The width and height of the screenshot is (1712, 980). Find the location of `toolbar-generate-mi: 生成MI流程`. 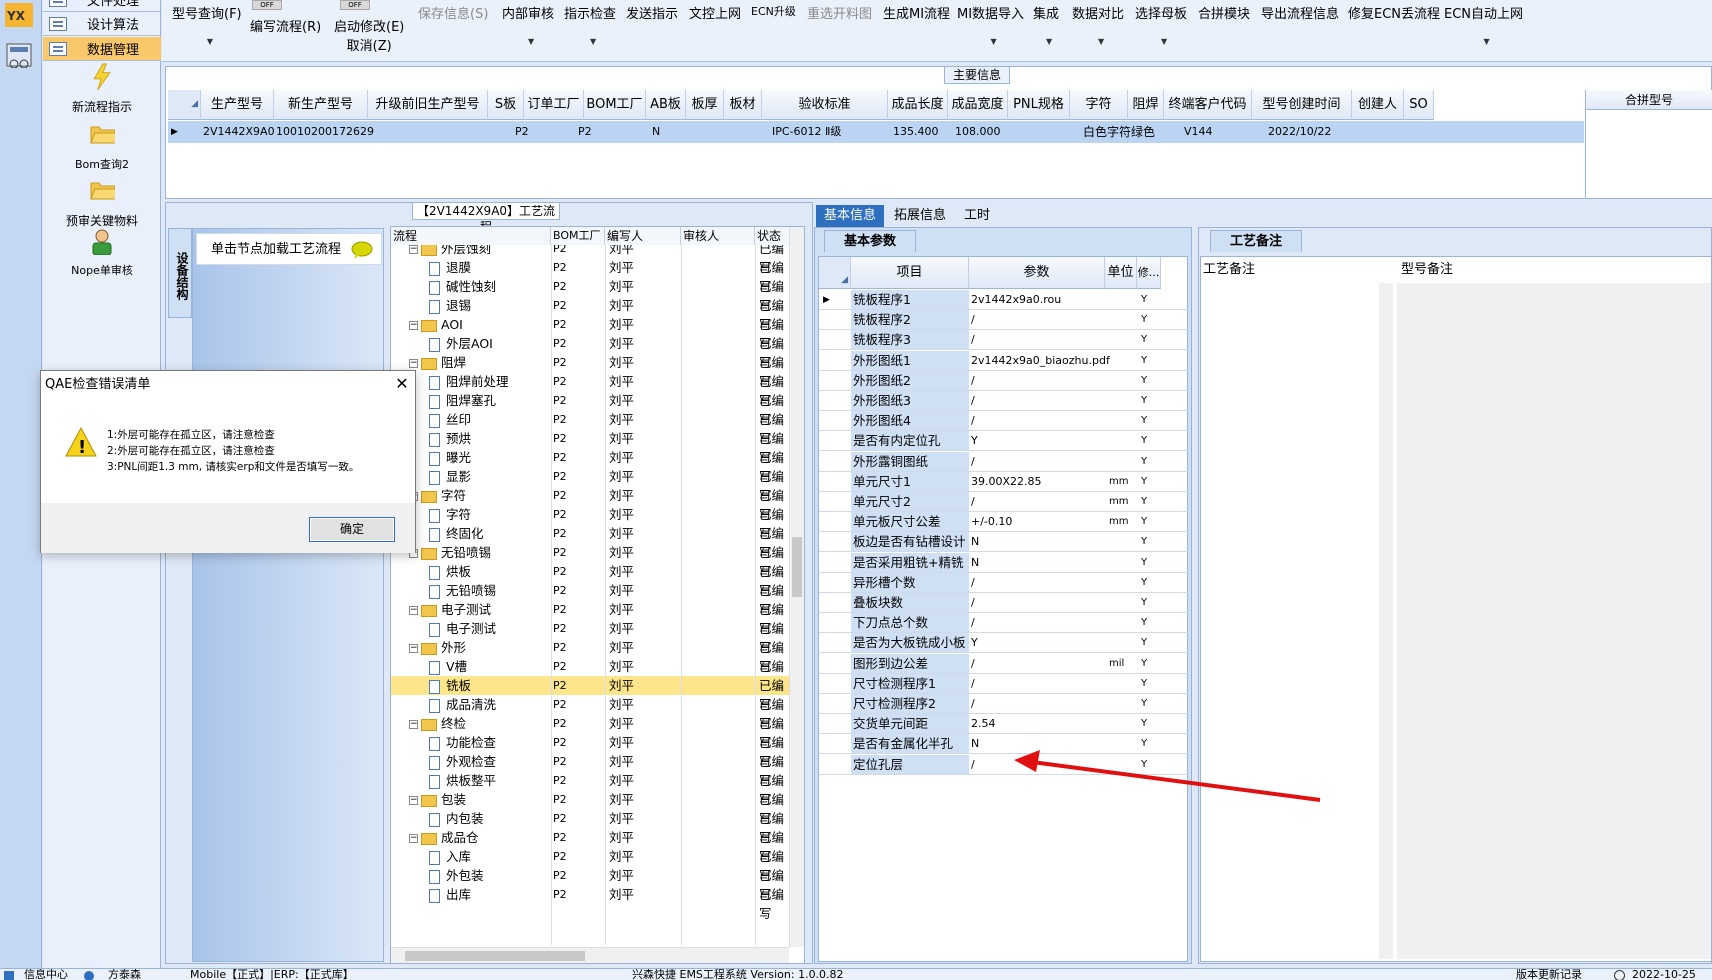

toolbar-generate-mi: 生成MI流程 is located at coordinates (916, 12).